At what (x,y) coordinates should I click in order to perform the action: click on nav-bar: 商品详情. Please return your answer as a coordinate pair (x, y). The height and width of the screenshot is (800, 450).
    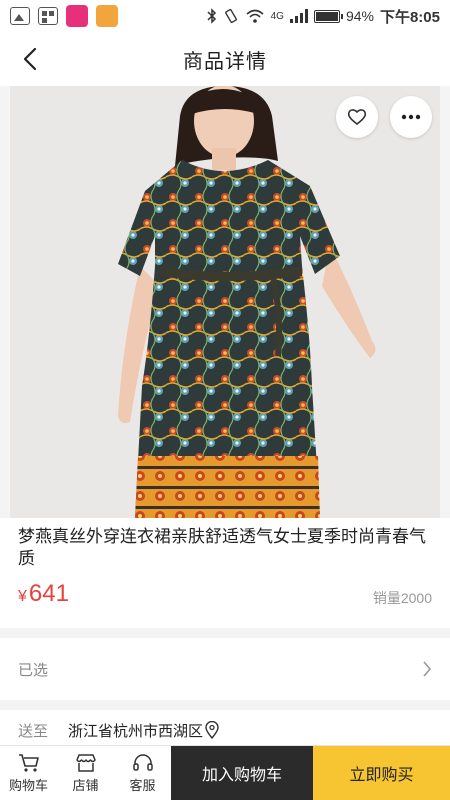
    Looking at the image, I should click on (225, 59).